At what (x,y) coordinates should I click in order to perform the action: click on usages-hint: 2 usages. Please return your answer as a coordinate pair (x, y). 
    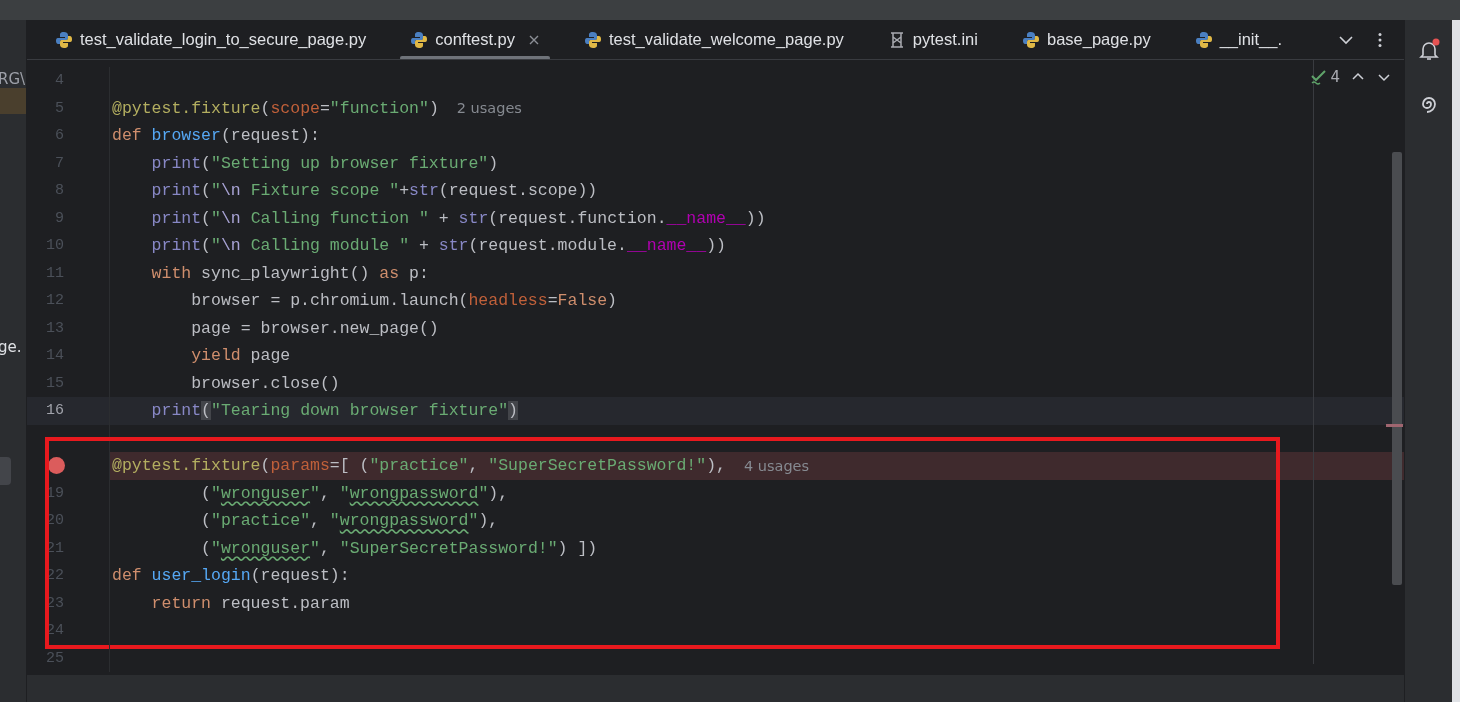
    Looking at the image, I should click on (489, 108).